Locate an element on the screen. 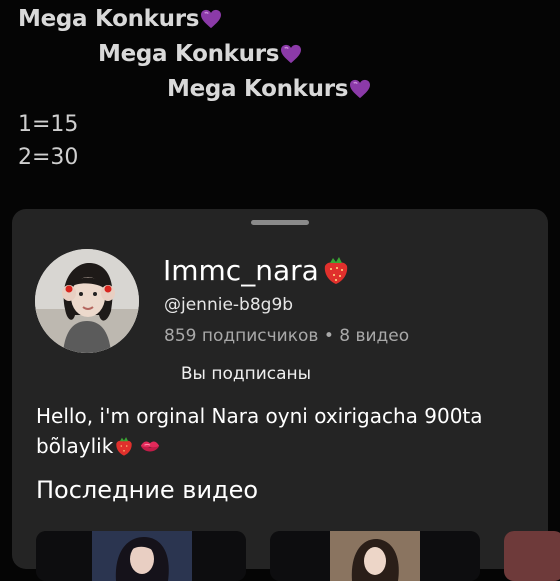 Image resolution: width=560 pixels, height=581 pixels. kiss-lips-icon is located at coordinates (150, 446).